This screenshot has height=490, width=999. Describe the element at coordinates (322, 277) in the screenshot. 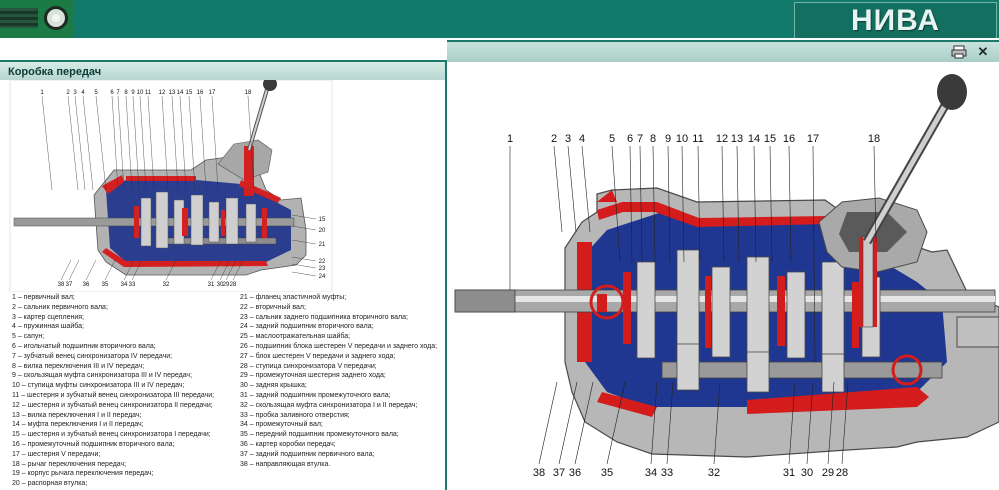

I see `small-callout-right-24: 24` at that location.